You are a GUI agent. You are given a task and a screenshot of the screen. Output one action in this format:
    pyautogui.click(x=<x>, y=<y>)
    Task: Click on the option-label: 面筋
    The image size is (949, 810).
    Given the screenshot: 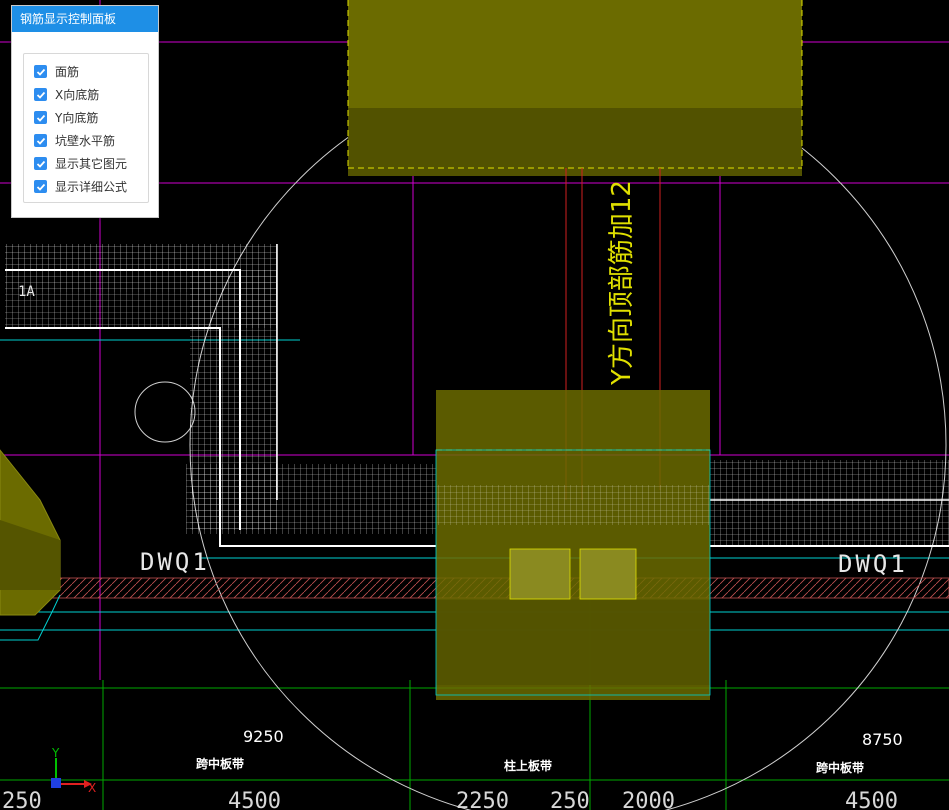 What is the action you would take?
    pyautogui.click(x=67, y=72)
    